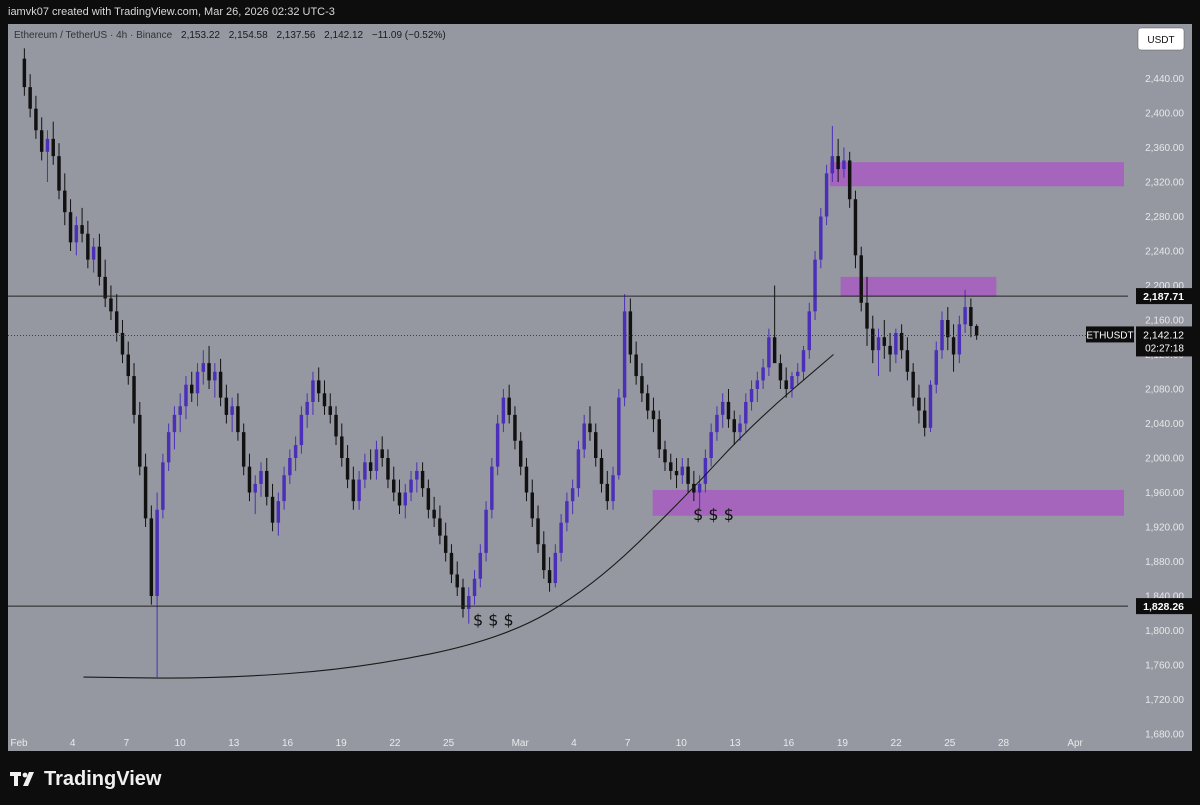 The height and width of the screenshot is (805, 1200). I want to click on currency-label: USDT, so click(1160, 40).